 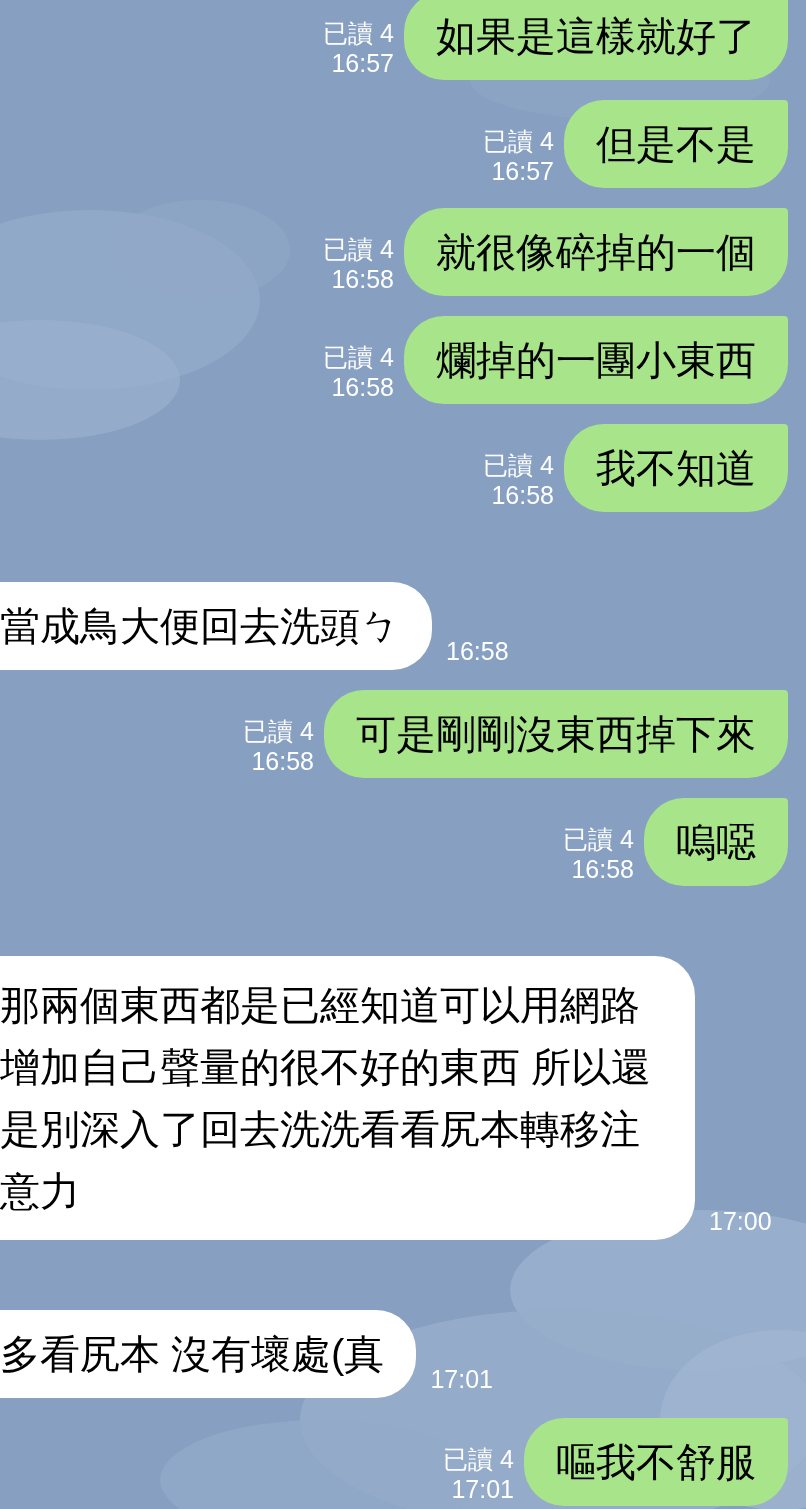 I want to click on message-text: 如果是這樣就好了, so click(x=596, y=36).